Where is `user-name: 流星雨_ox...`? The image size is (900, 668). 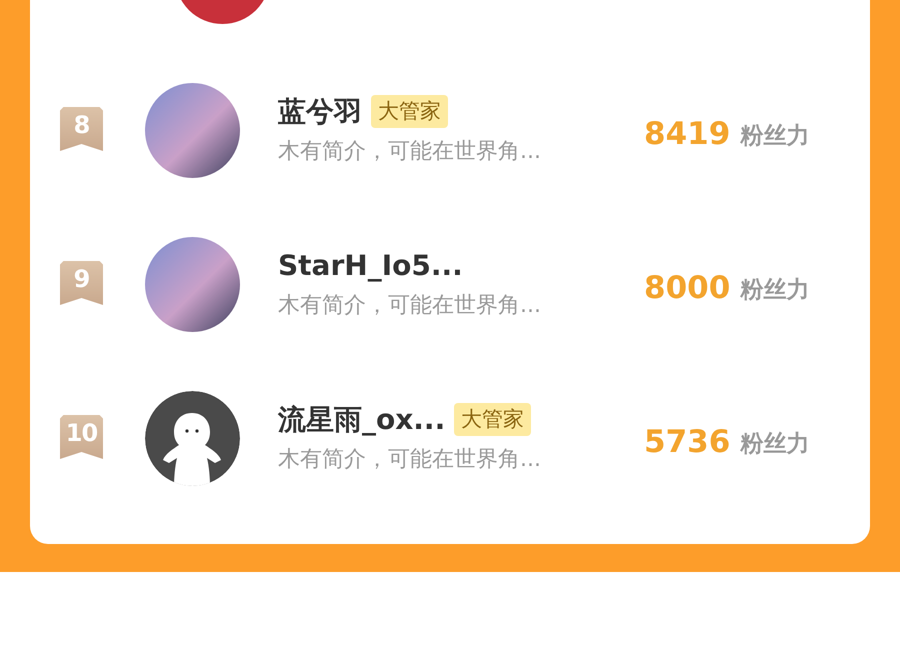 user-name: 流星雨_ox... is located at coordinates (362, 419).